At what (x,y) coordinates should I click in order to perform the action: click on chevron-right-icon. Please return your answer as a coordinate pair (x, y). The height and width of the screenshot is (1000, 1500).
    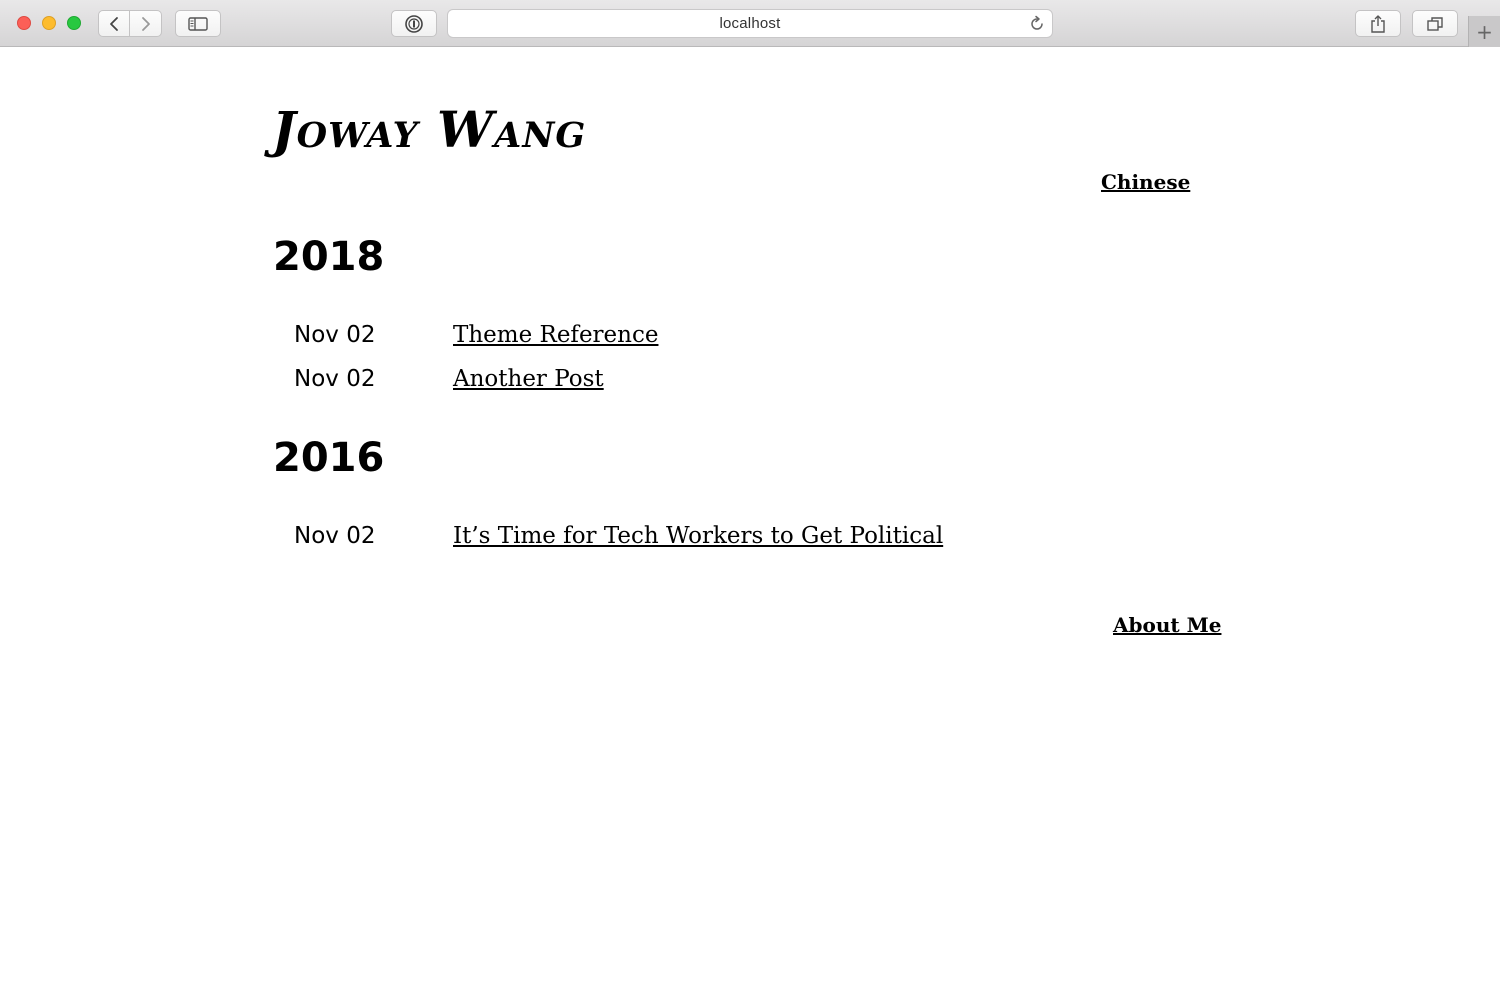
    Looking at the image, I should click on (145, 23).